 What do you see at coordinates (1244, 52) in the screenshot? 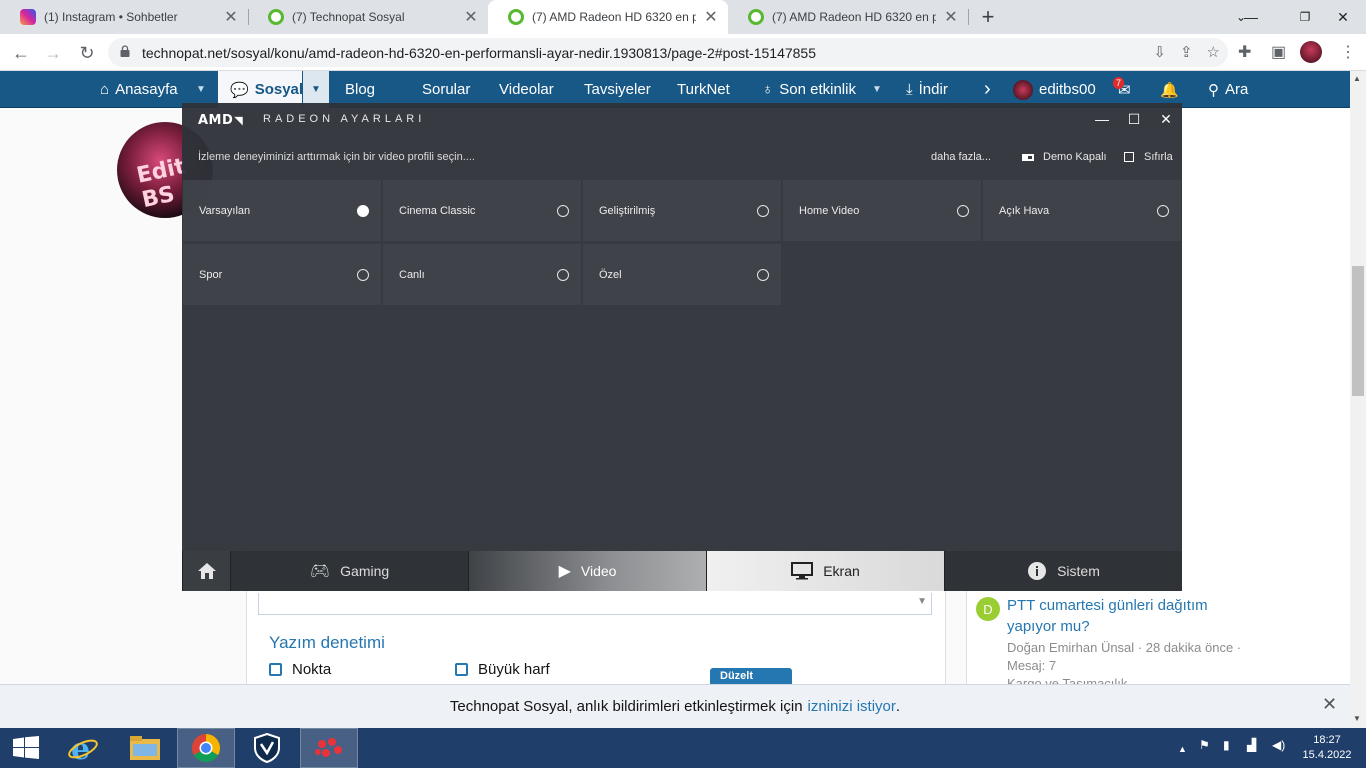
I see `extensions-icon: ✚` at bounding box center [1244, 52].